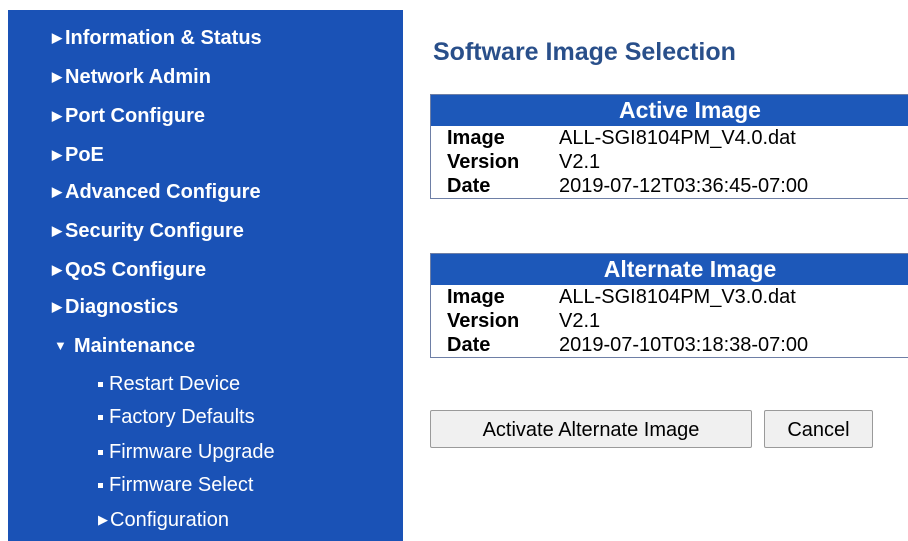 The image size is (908, 541). What do you see at coordinates (669, 162) in the screenshot?
I see `active-version-row: Version V2.1` at bounding box center [669, 162].